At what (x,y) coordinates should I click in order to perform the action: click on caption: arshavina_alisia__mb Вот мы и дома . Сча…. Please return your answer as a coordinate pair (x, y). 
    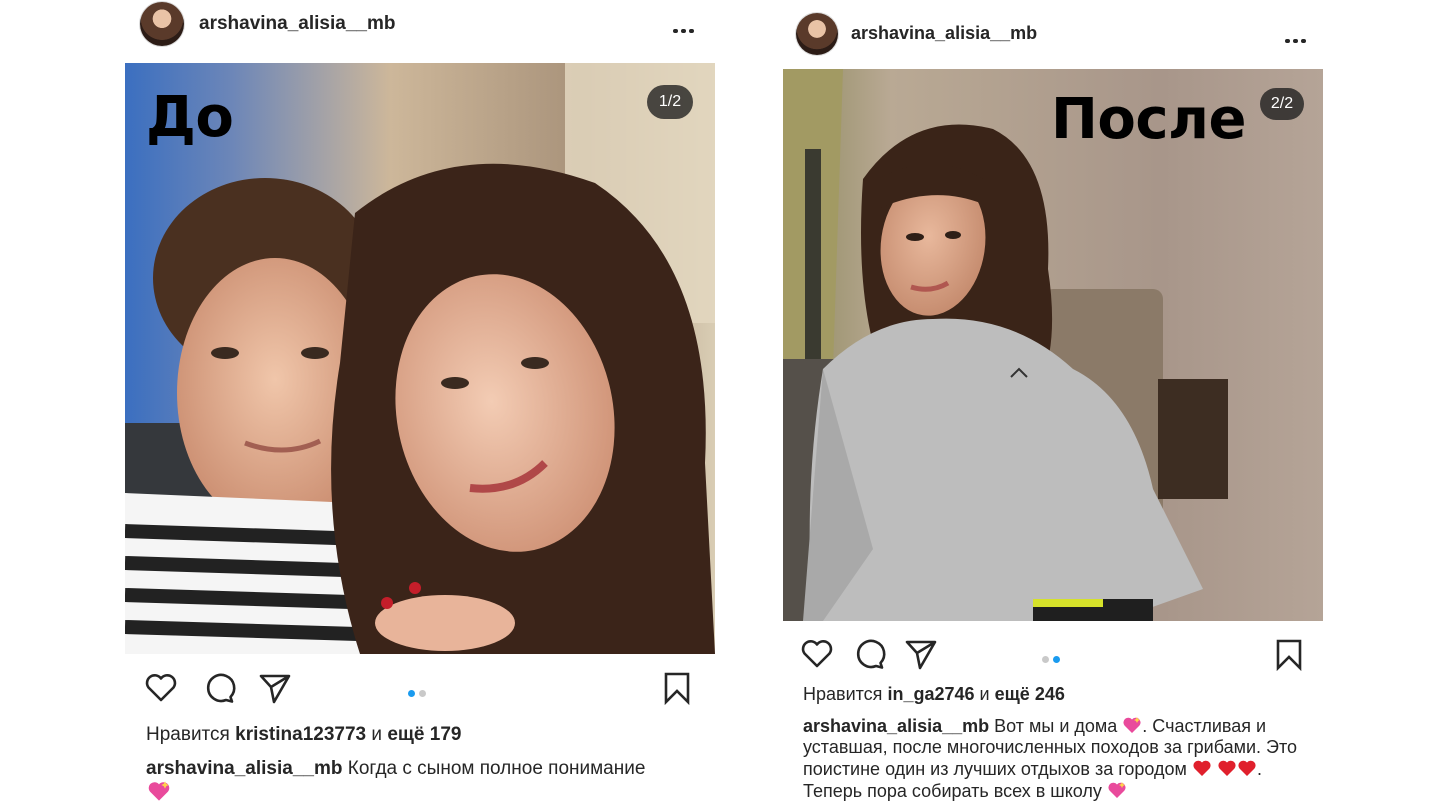
    Looking at the image, I should click on (1055, 758).